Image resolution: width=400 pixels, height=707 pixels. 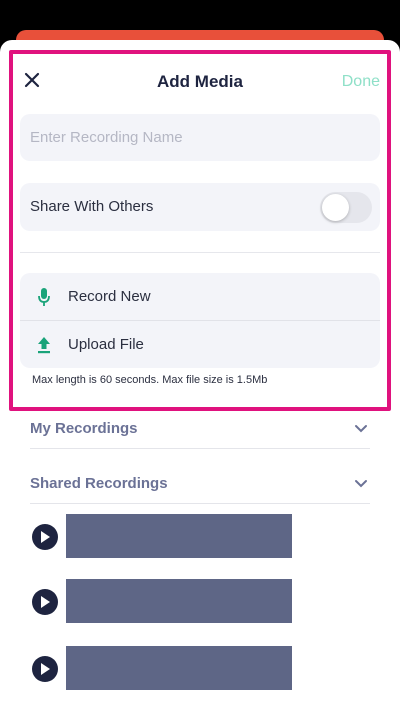 What do you see at coordinates (84, 428) in the screenshot?
I see `section-title: My Recordings` at bounding box center [84, 428].